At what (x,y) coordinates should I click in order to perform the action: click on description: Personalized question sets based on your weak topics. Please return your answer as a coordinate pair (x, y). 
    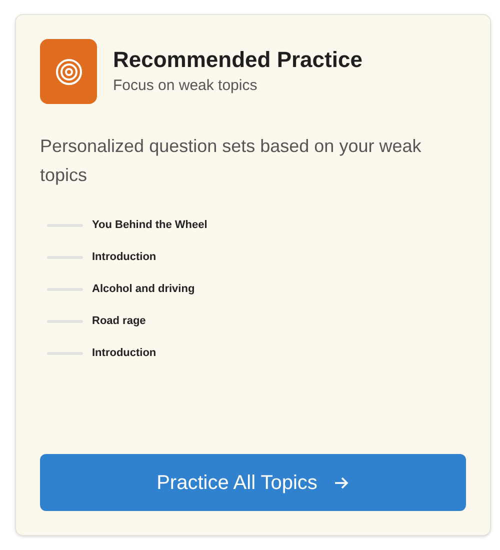
    Looking at the image, I should click on (231, 161).